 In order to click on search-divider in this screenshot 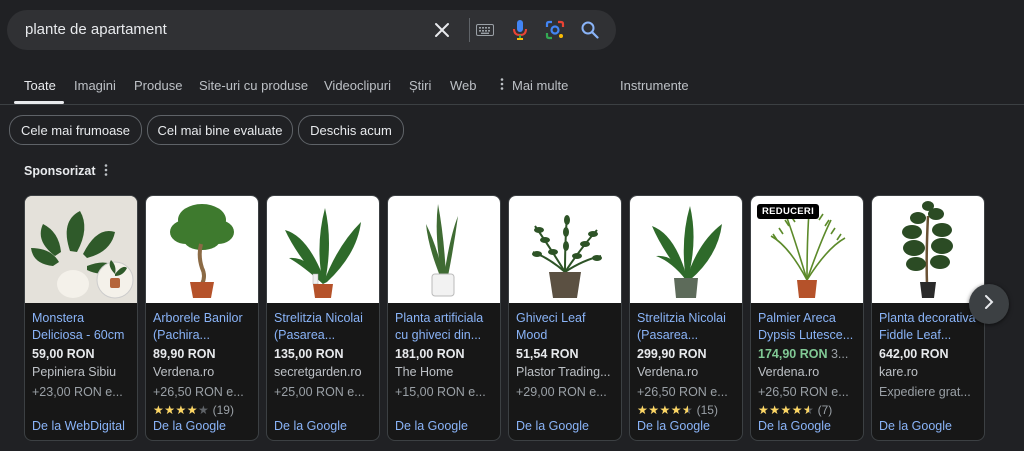, I will do `click(469, 30)`.